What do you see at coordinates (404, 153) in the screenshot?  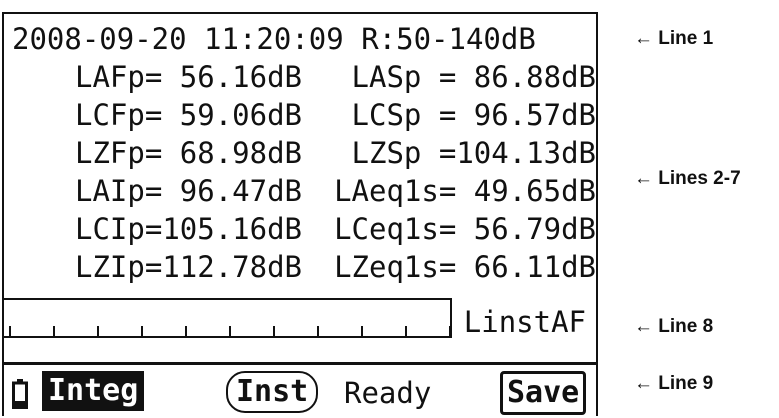 I see `measurement-label: LZSp =` at bounding box center [404, 153].